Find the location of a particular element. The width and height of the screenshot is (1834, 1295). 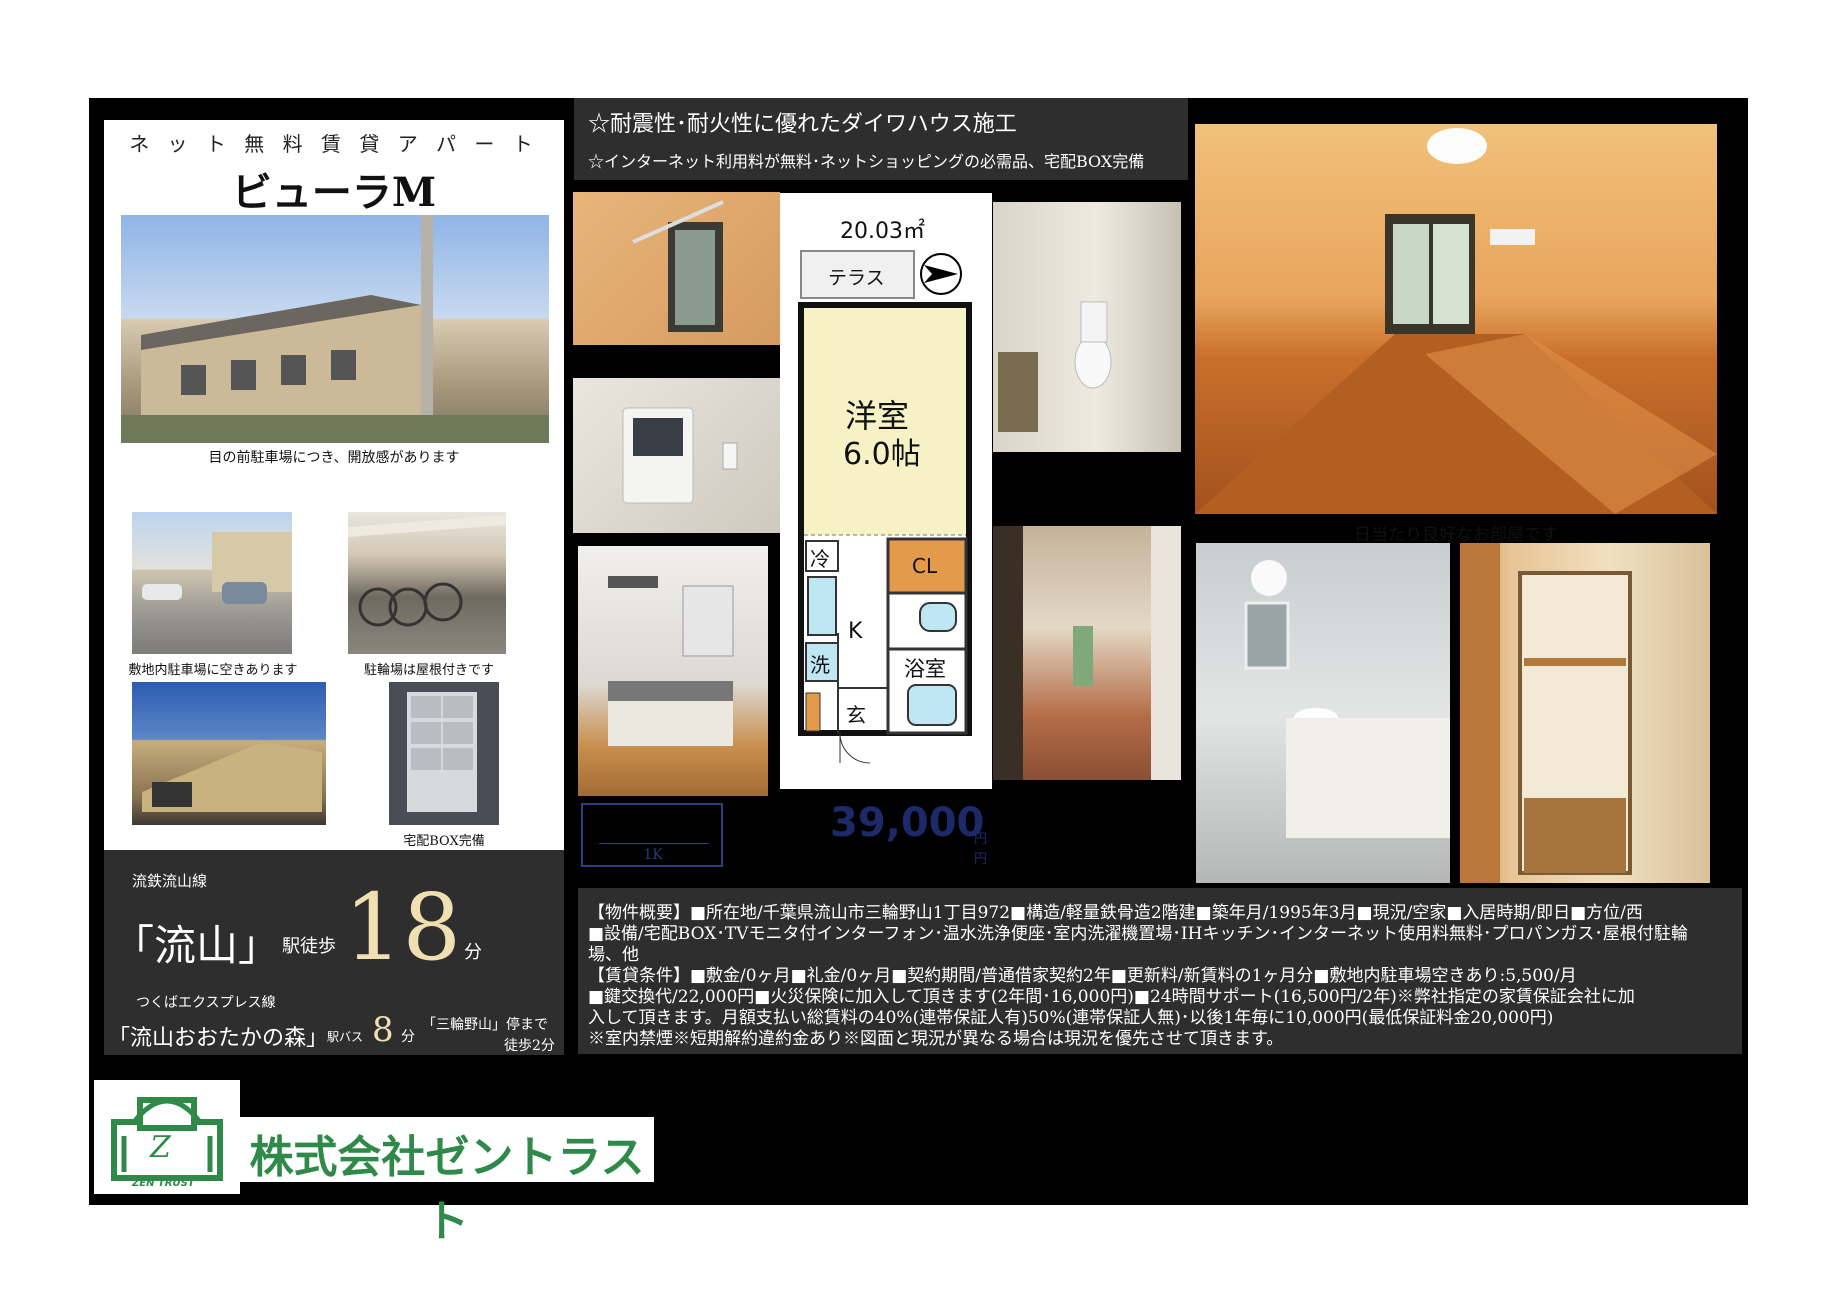

bus-minutes: 8 is located at coordinates (383, 1030).